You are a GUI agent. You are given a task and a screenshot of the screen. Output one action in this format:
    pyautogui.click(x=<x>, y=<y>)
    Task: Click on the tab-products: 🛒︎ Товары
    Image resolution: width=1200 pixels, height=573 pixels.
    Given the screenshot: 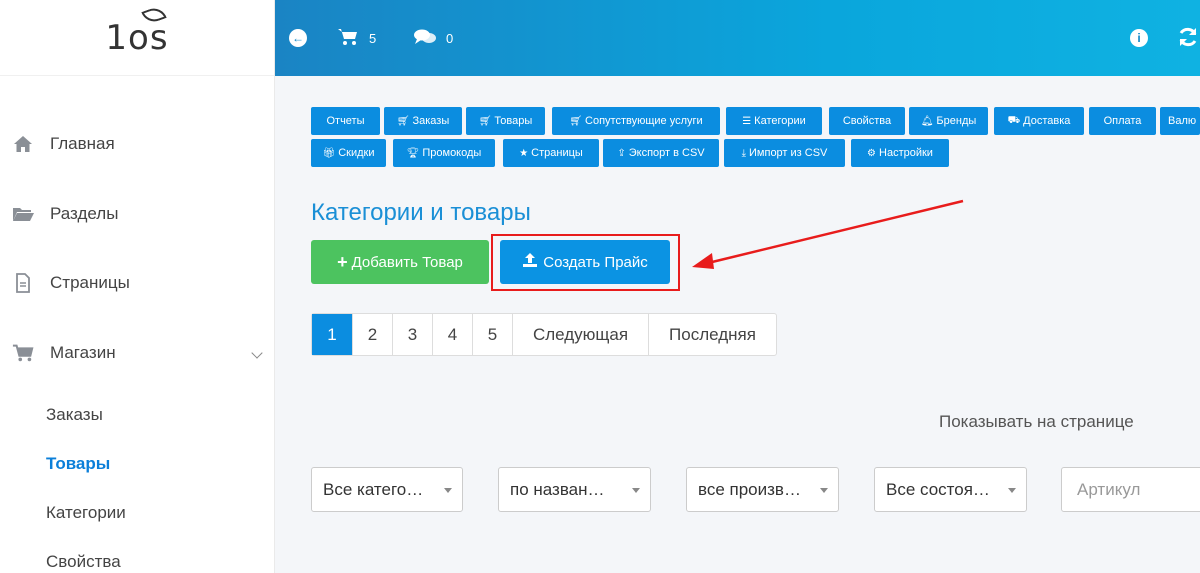 What is the action you would take?
    pyautogui.click(x=505, y=121)
    